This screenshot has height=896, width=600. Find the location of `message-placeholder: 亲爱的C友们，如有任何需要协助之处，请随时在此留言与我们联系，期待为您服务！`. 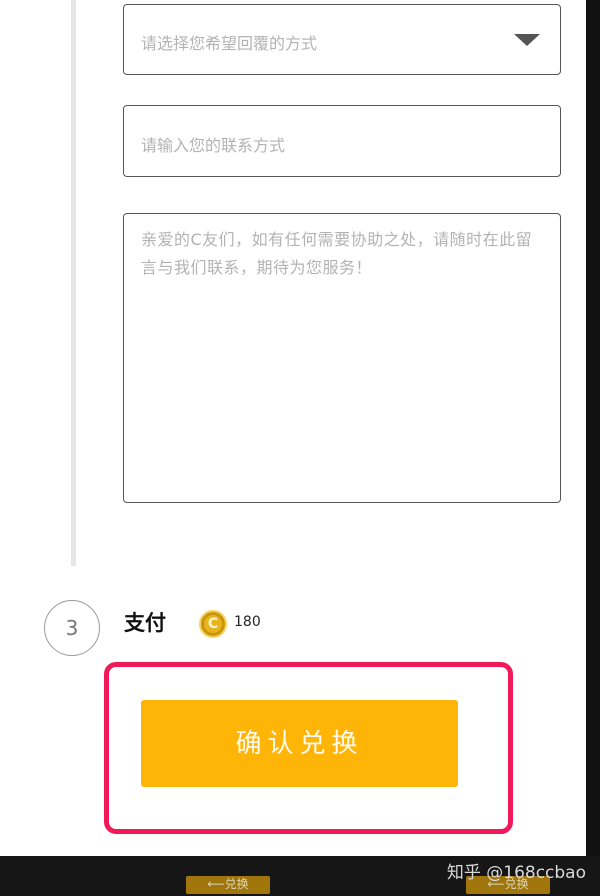

message-placeholder: 亲爱的C友们，如有任何需要协助之处，请随时在此留言与我们联系，期待为您服务！ is located at coordinates (337, 253).